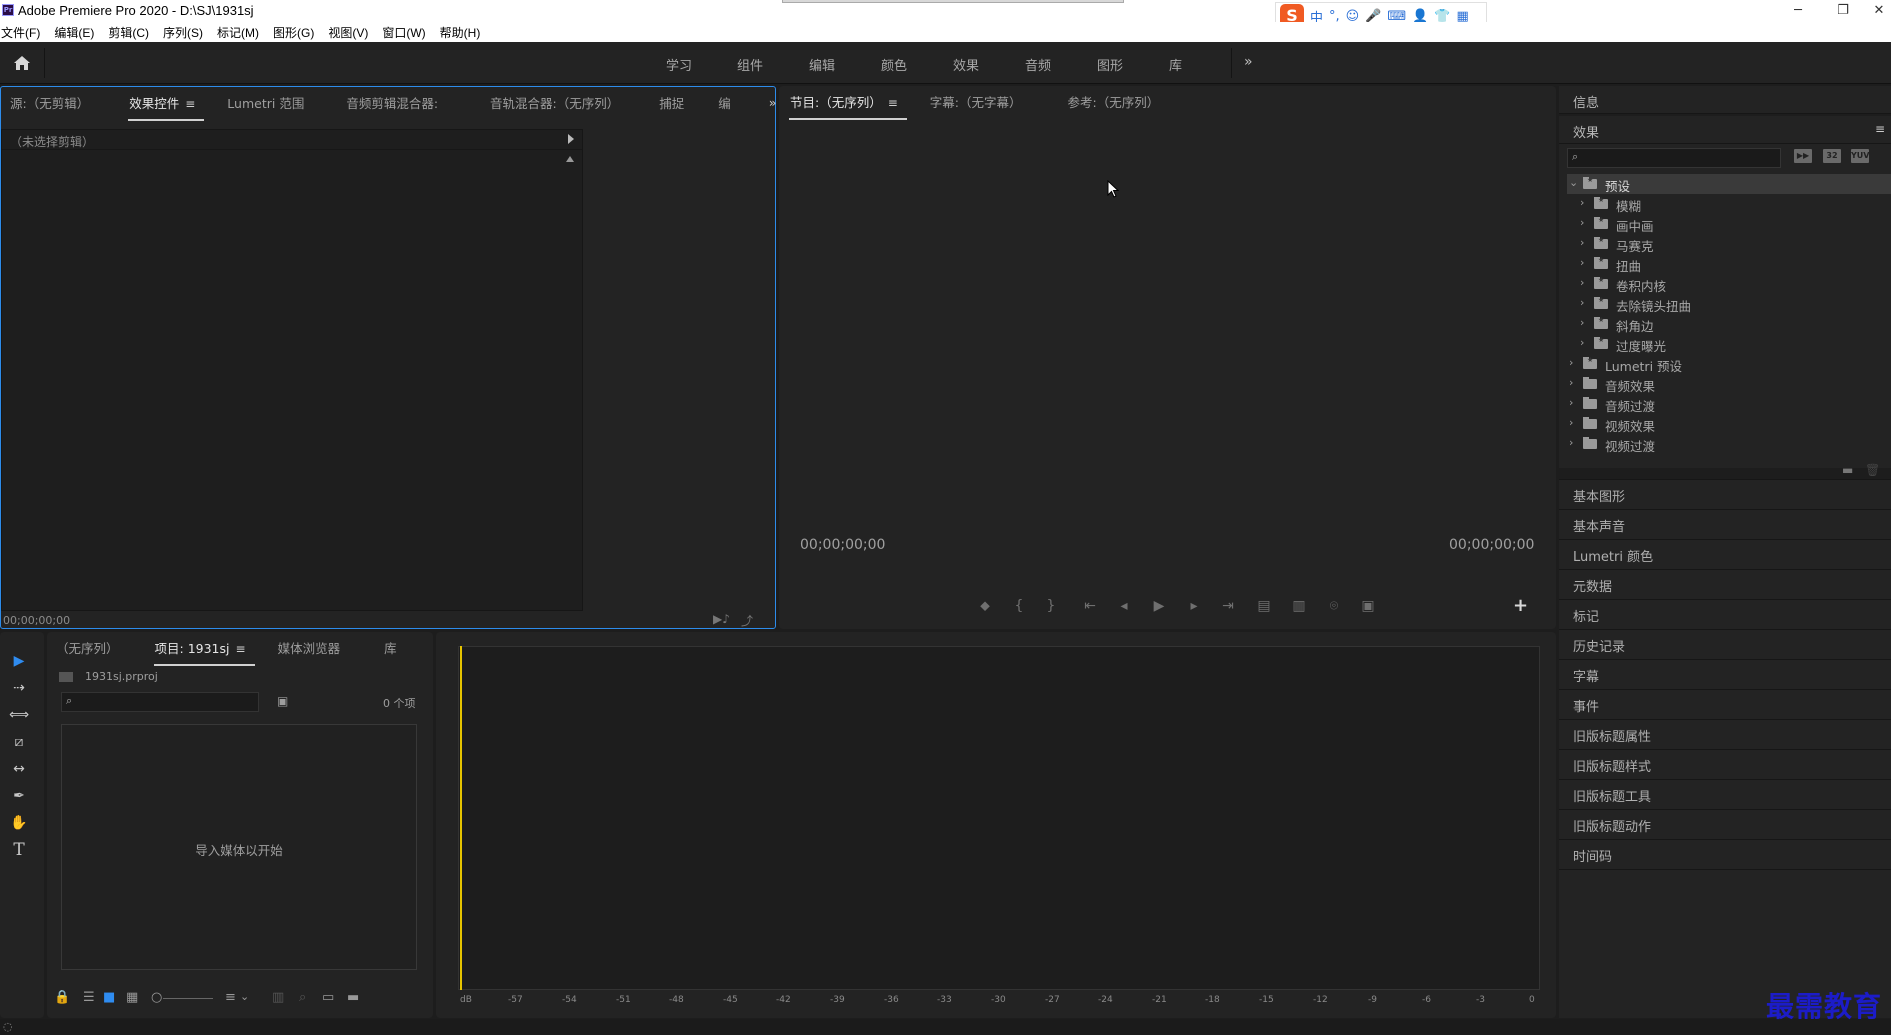  What do you see at coordinates (966, 64) in the screenshot?
I see `workspace-effects: 效果` at bounding box center [966, 64].